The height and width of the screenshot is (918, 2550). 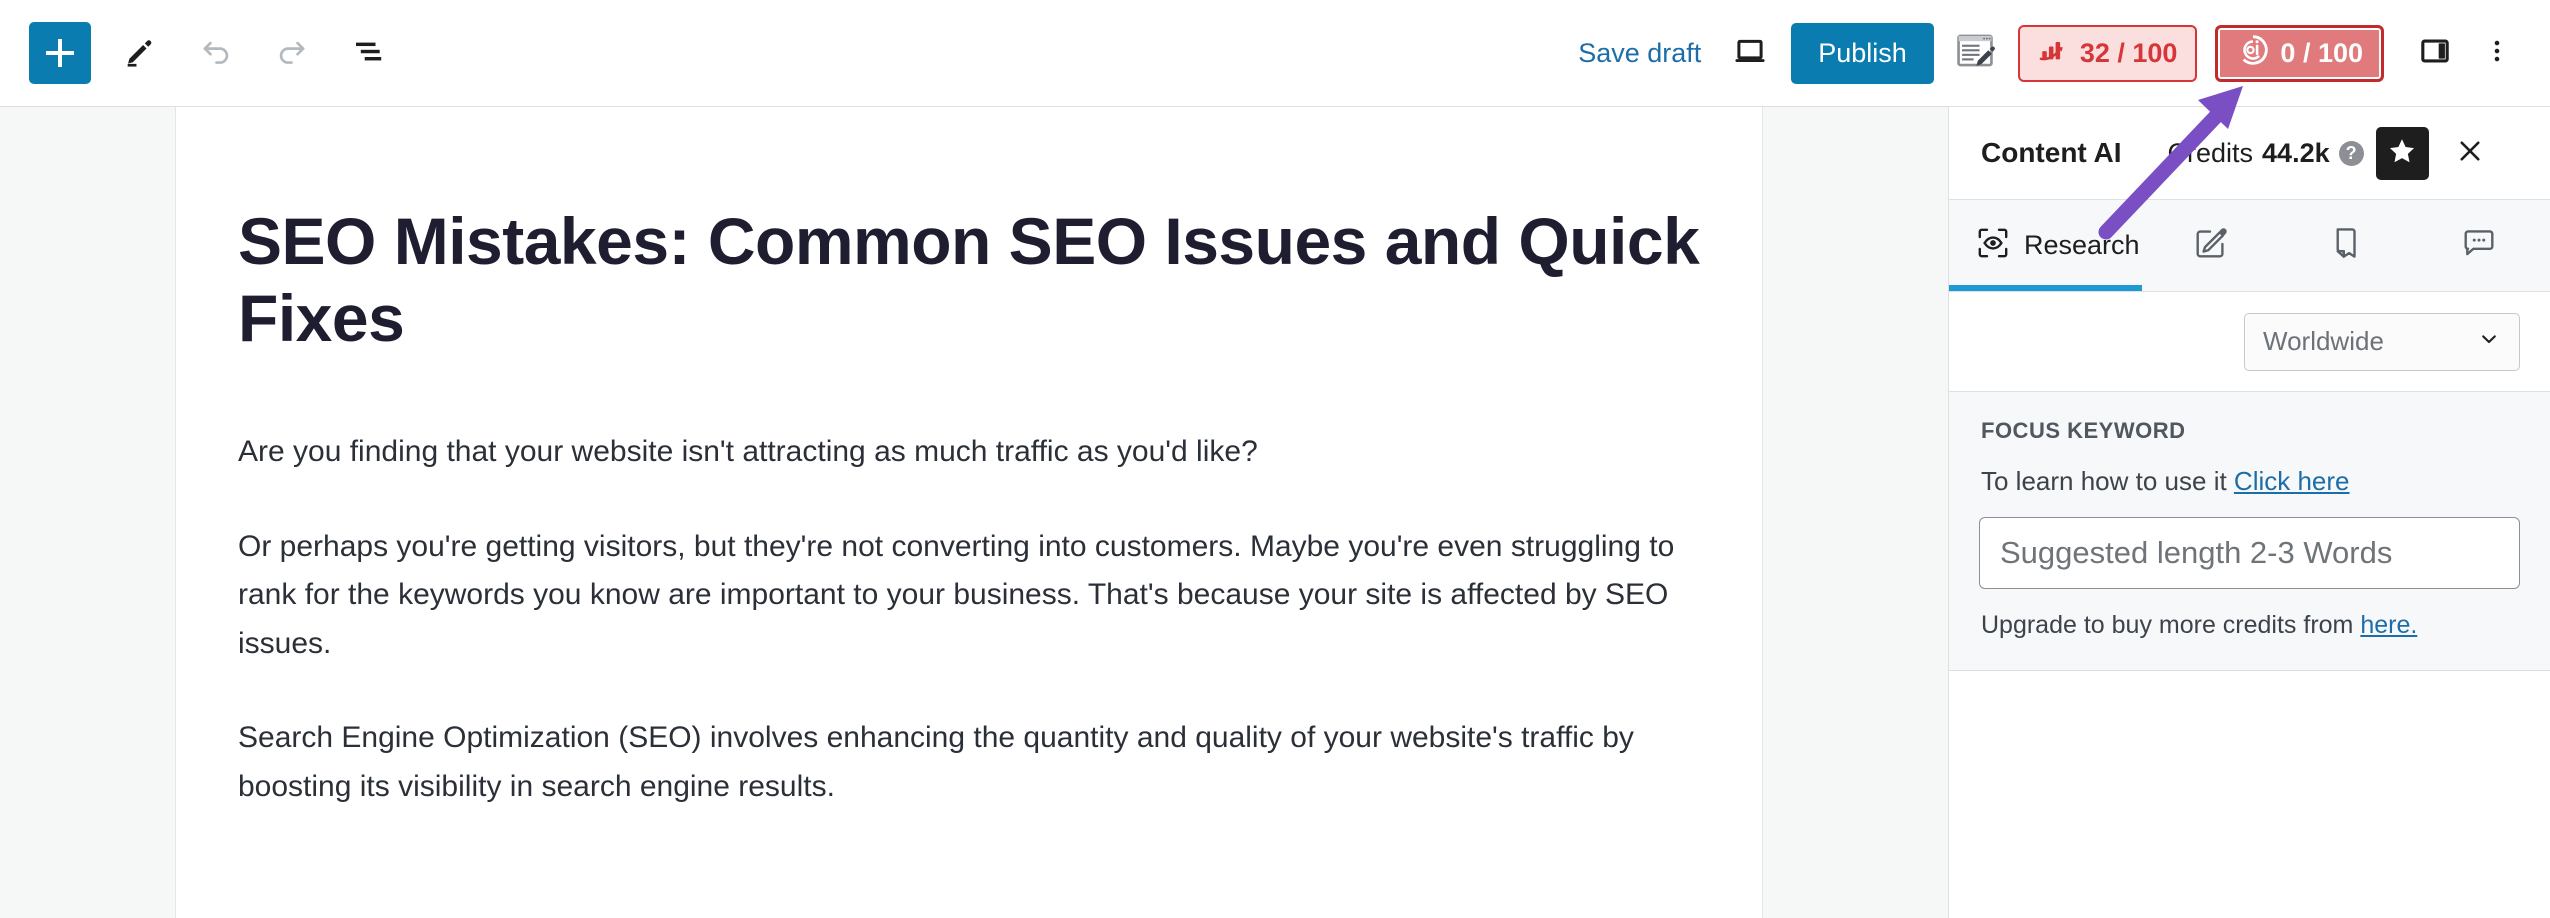 What do you see at coordinates (2388, 625) in the screenshot?
I see `buy-credits-link: here.` at bounding box center [2388, 625].